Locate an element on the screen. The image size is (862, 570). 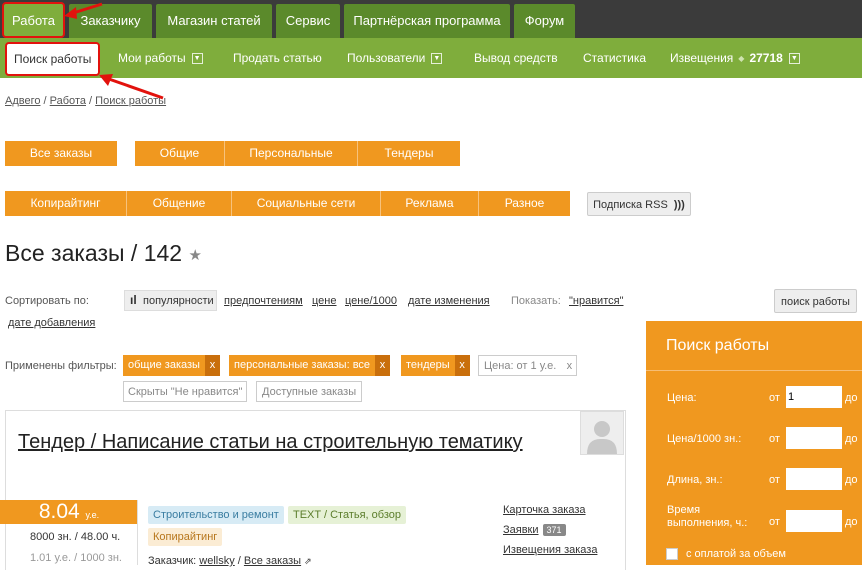
all-orders-button: Все заказы is located at coordinates (61, 153).